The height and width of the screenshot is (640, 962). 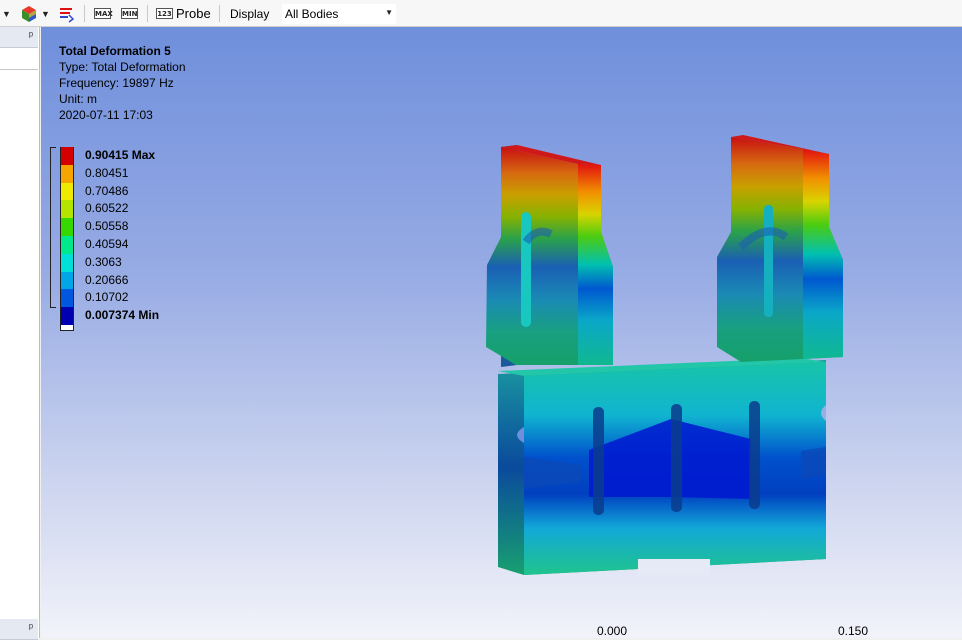 What do you see at coordinates (19, 629) in the screenshot?
I see `panel-header-details: ᵖ` at bounding box center [19, 629].